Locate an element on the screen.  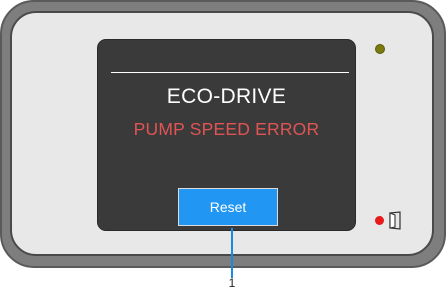
error-message: PUMP SPEED ERROR is located at coordinates (226, 129).